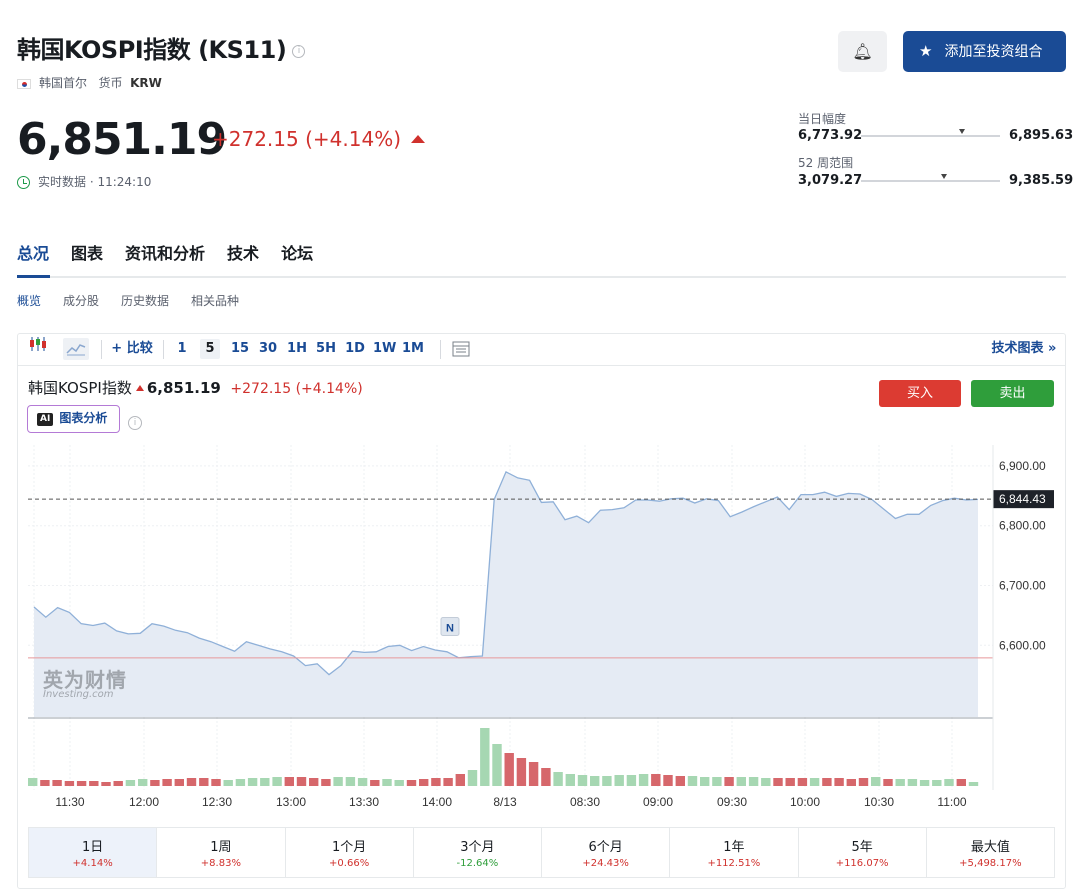 The image size is (1080, 896). Describe the element at coordinates (990, 847) in the screenshot. I see `period-label: 最大值` at that location.